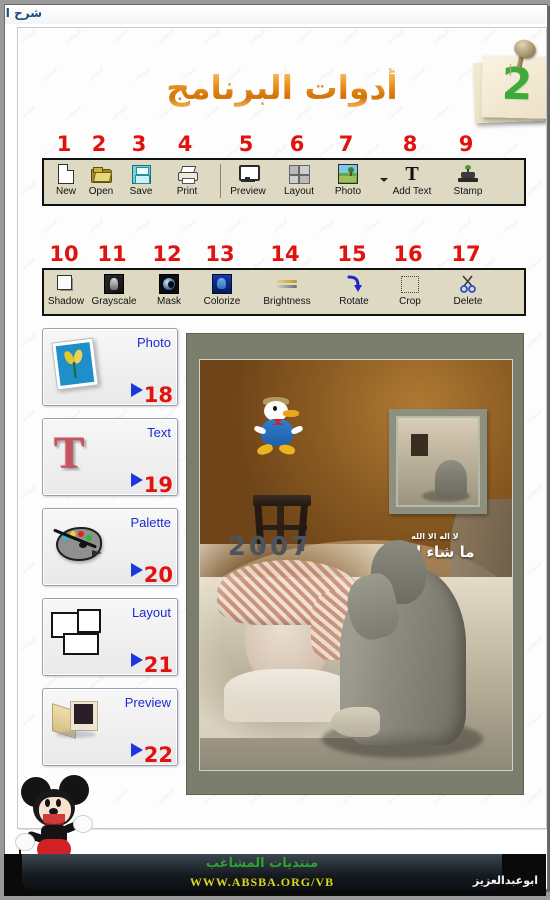 The width and height of the screenshot is (550, 900). What do you see at coordinates (468, 301) in the screenshot?
I see `toolbar-button-label: Delete` at bounding box center [468, 301].